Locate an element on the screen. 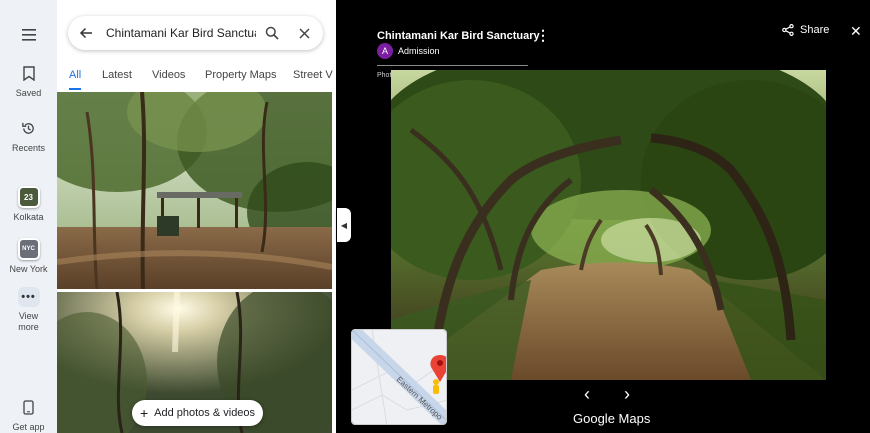  photo-author: A Admission is located at coordinates (408, 51).